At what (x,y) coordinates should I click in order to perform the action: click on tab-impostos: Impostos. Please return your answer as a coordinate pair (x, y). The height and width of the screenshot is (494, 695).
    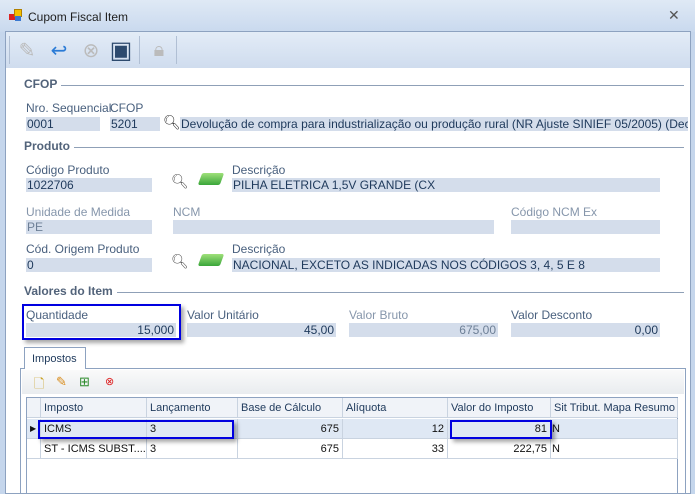
    Looking at the image, I should click on (55, 358).